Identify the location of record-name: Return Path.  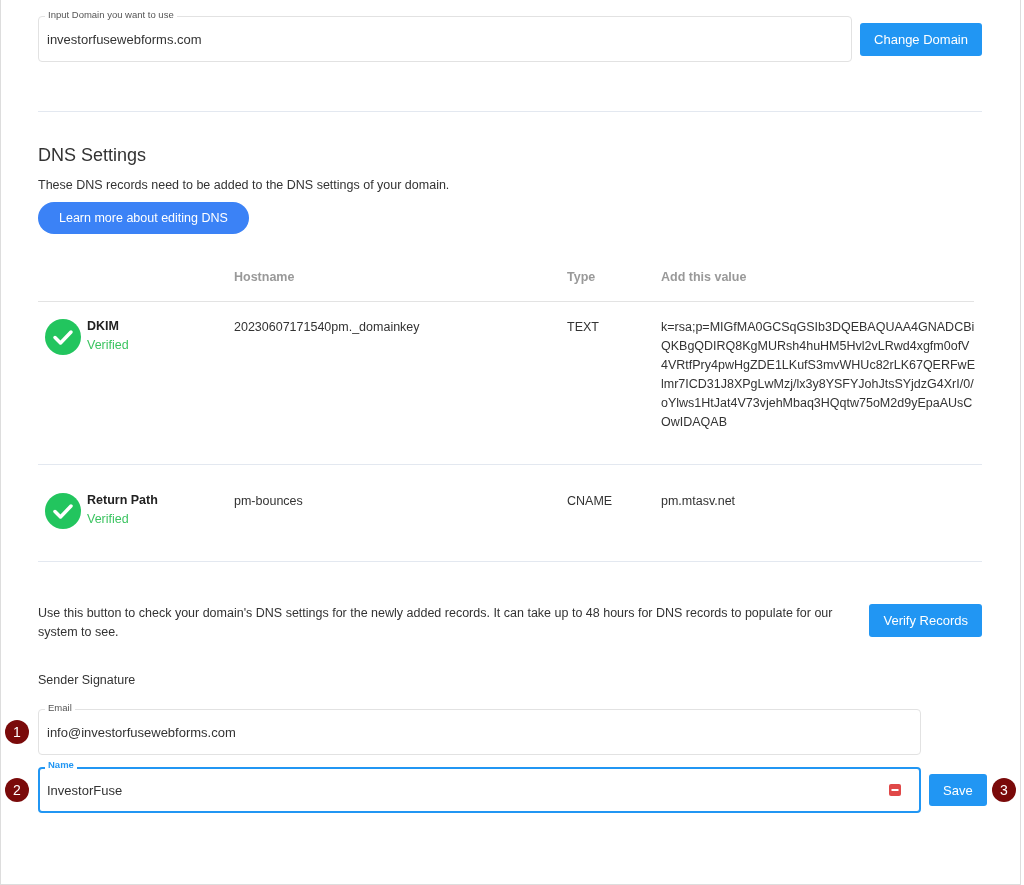
(122, 500).